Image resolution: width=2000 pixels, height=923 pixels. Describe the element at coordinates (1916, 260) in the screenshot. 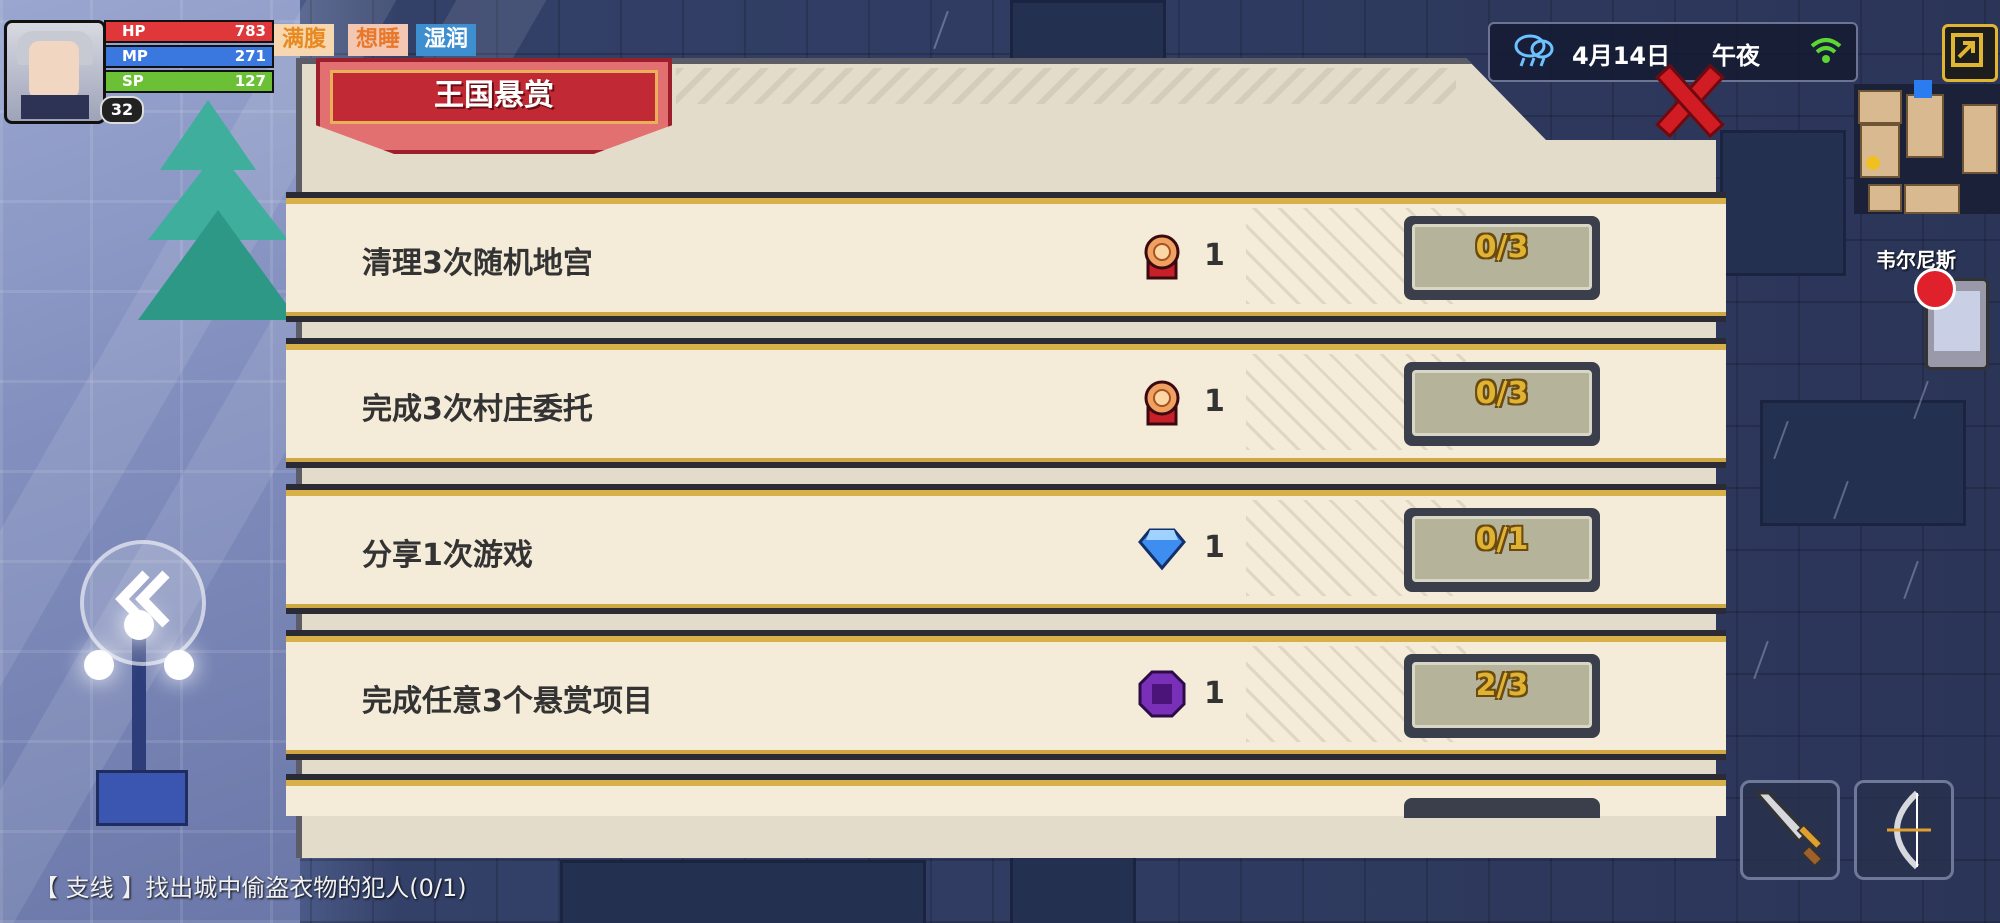

I see `location-label: 韦尔尼斯` at that location.